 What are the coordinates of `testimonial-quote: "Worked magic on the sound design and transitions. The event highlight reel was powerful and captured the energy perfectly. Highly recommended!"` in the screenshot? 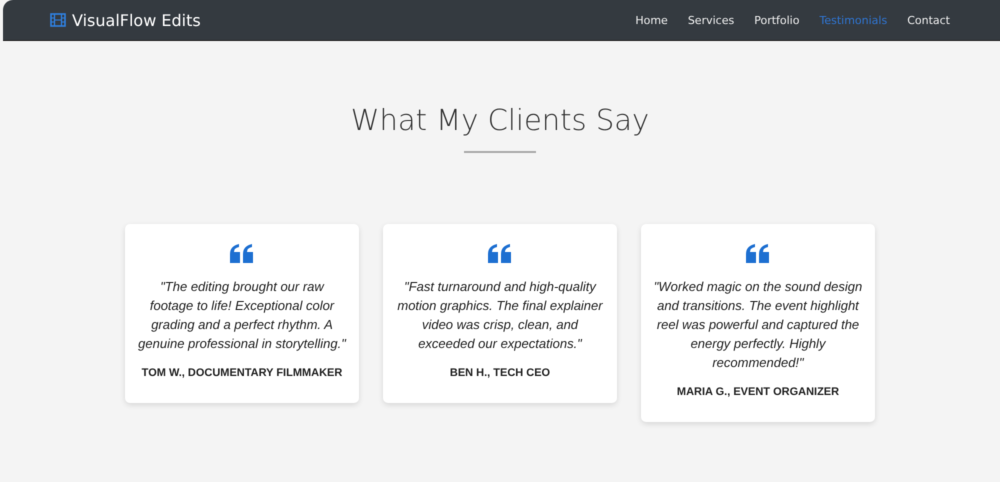 It's located at (758, 325).